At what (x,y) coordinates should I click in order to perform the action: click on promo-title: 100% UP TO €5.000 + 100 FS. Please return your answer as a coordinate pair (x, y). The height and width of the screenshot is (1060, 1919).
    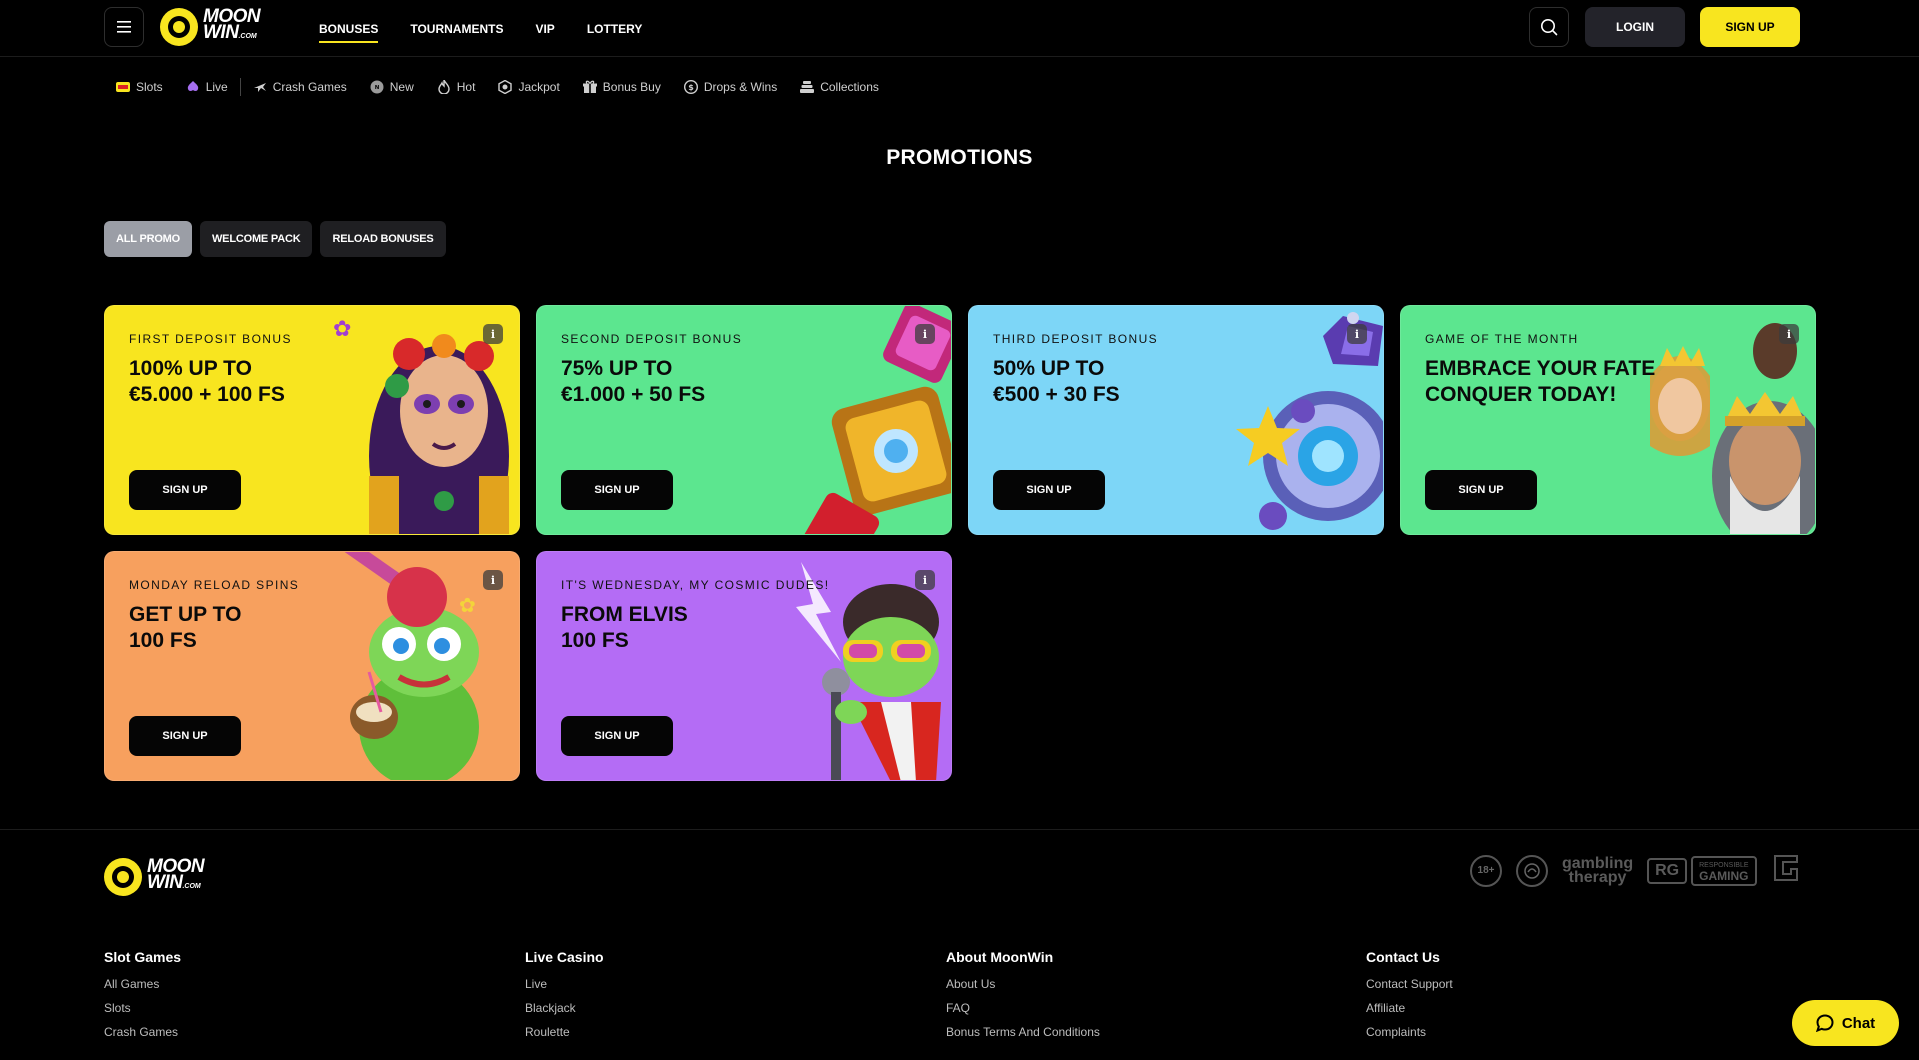
    Looking at the image, I should click on (207, 382).